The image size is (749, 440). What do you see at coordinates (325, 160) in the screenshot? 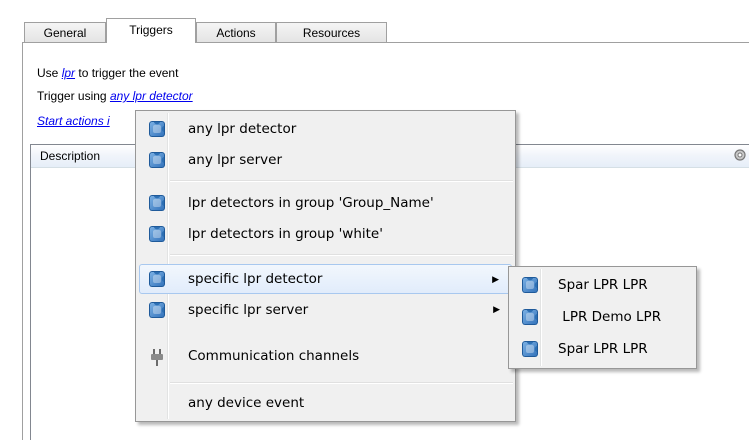
I see `menu-item-any-lpr-server: any lpr server` at bounding box center [325, 160].